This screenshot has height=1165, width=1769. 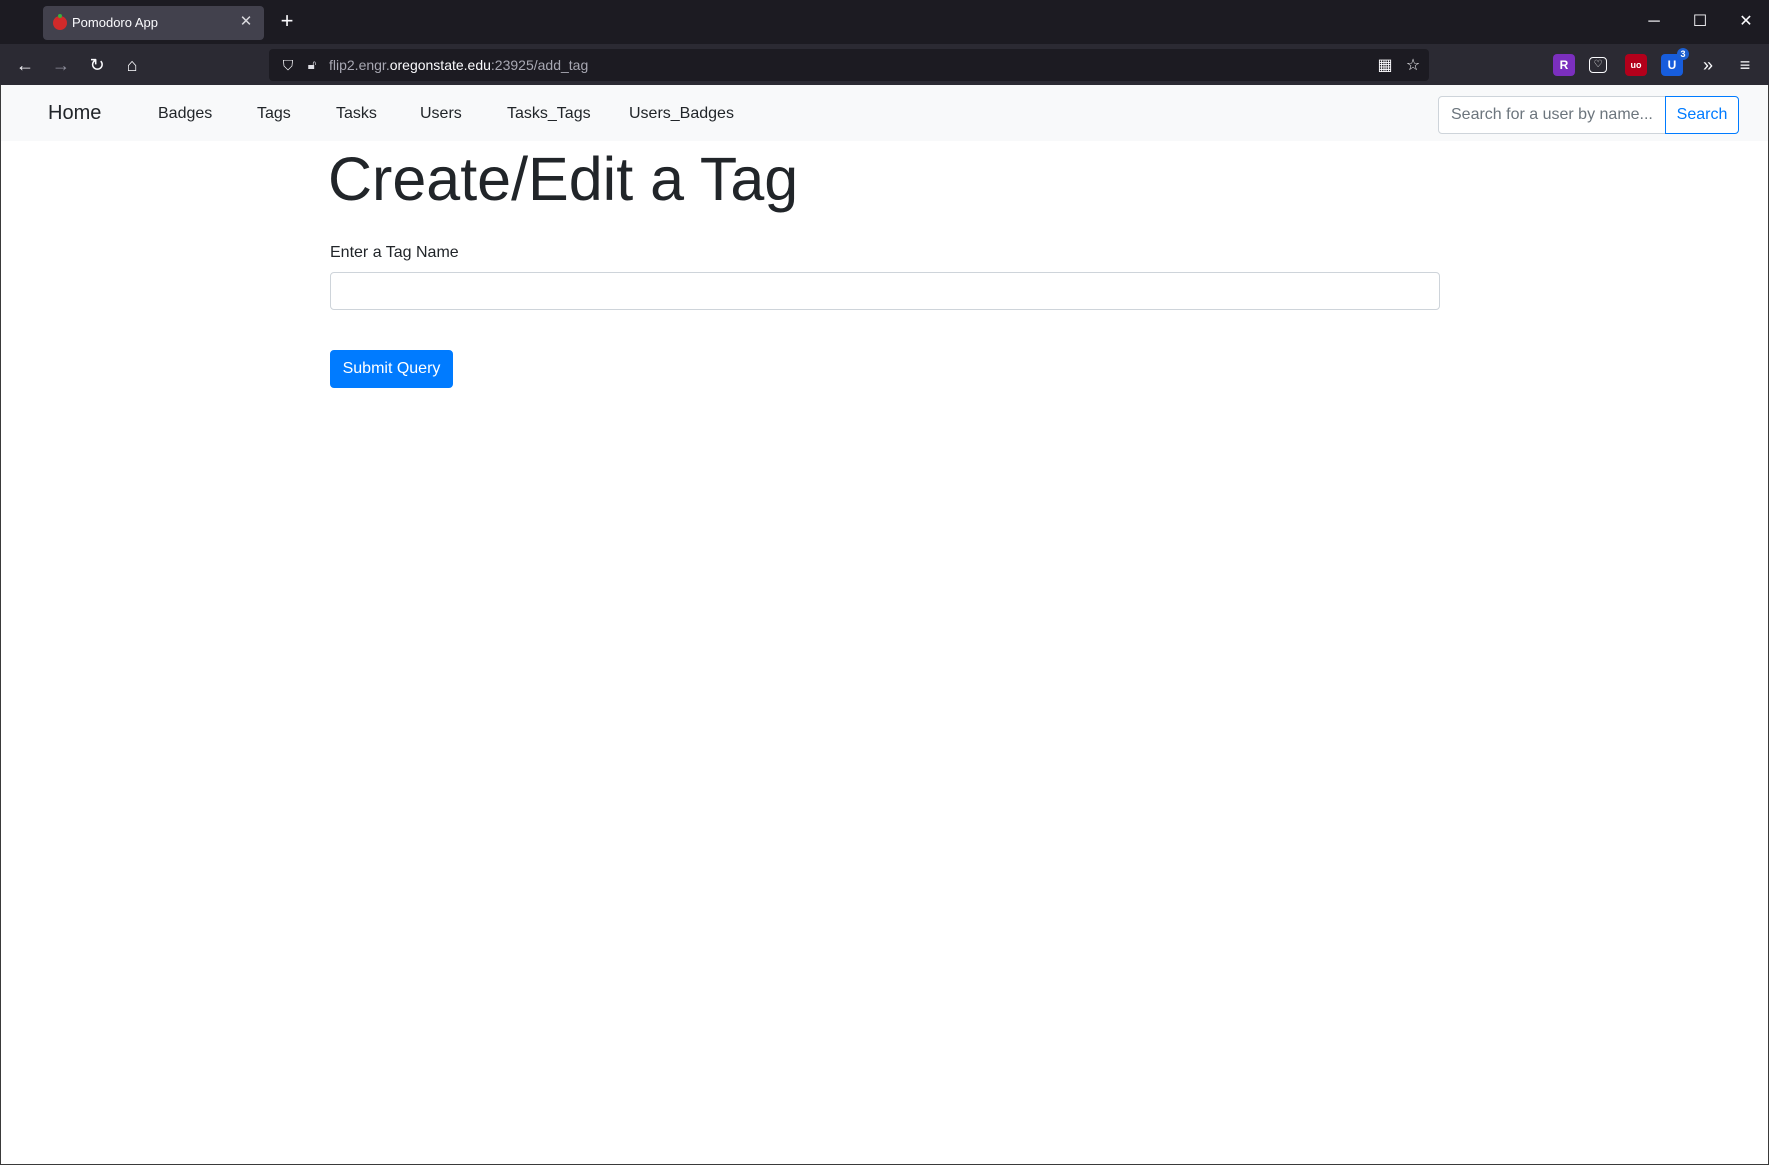 I want to click on nav-link-tags: Tags, so click(x=274, y=114).